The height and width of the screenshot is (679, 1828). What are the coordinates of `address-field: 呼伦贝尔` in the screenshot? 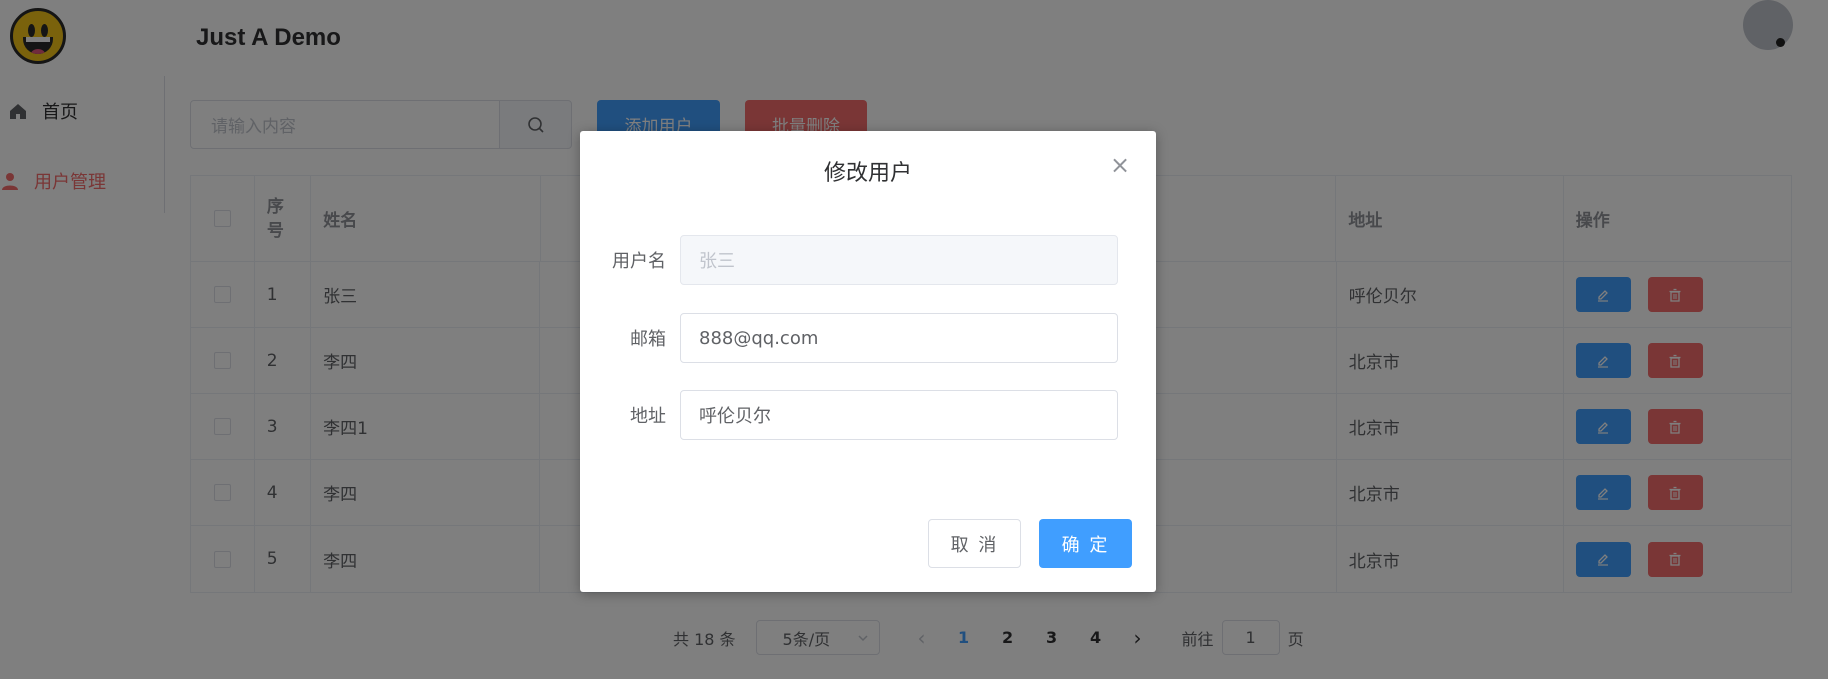 It's located at (899, 415).